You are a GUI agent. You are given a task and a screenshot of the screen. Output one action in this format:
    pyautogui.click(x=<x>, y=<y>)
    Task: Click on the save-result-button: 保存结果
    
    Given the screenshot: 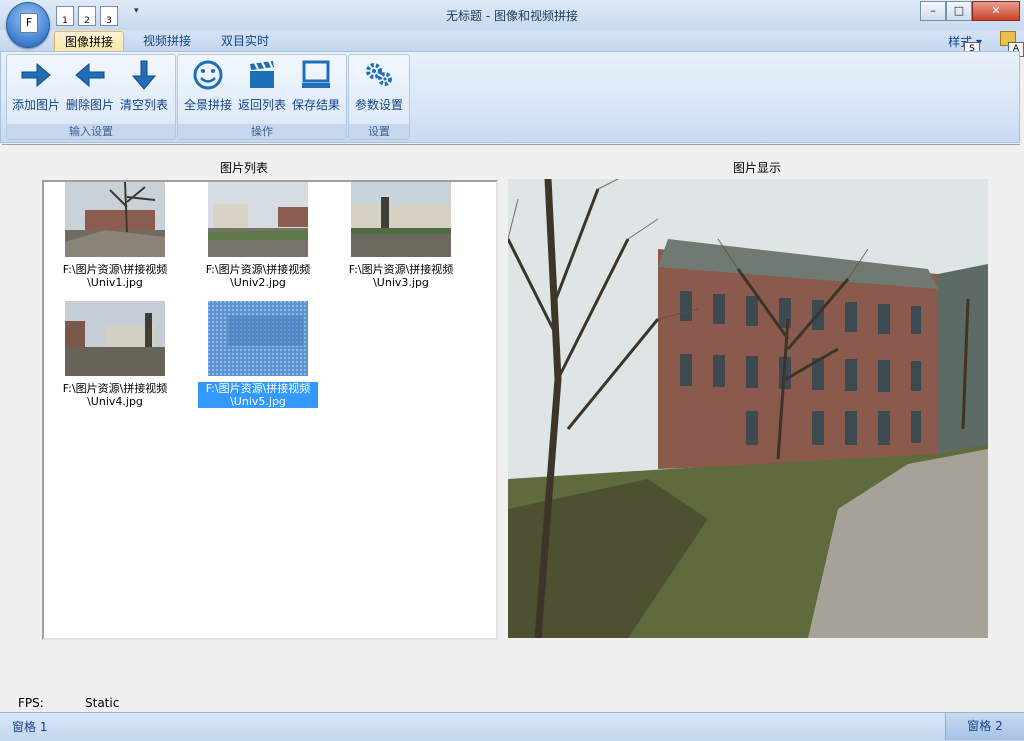 What is the action you would take?
    pyautogui.click(x=316, y=86)
    